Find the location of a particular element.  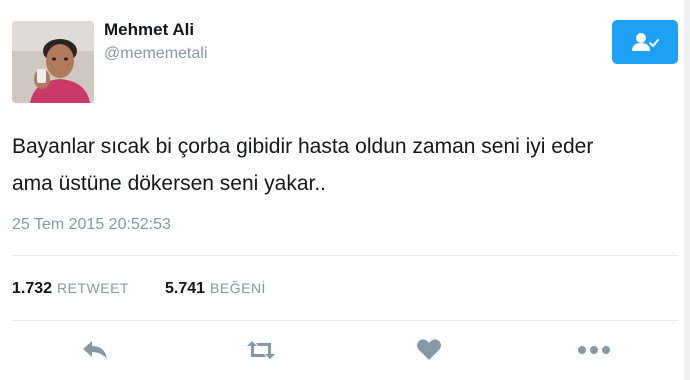

like-label: BEĞENİ is located at coordinates (238, 288).